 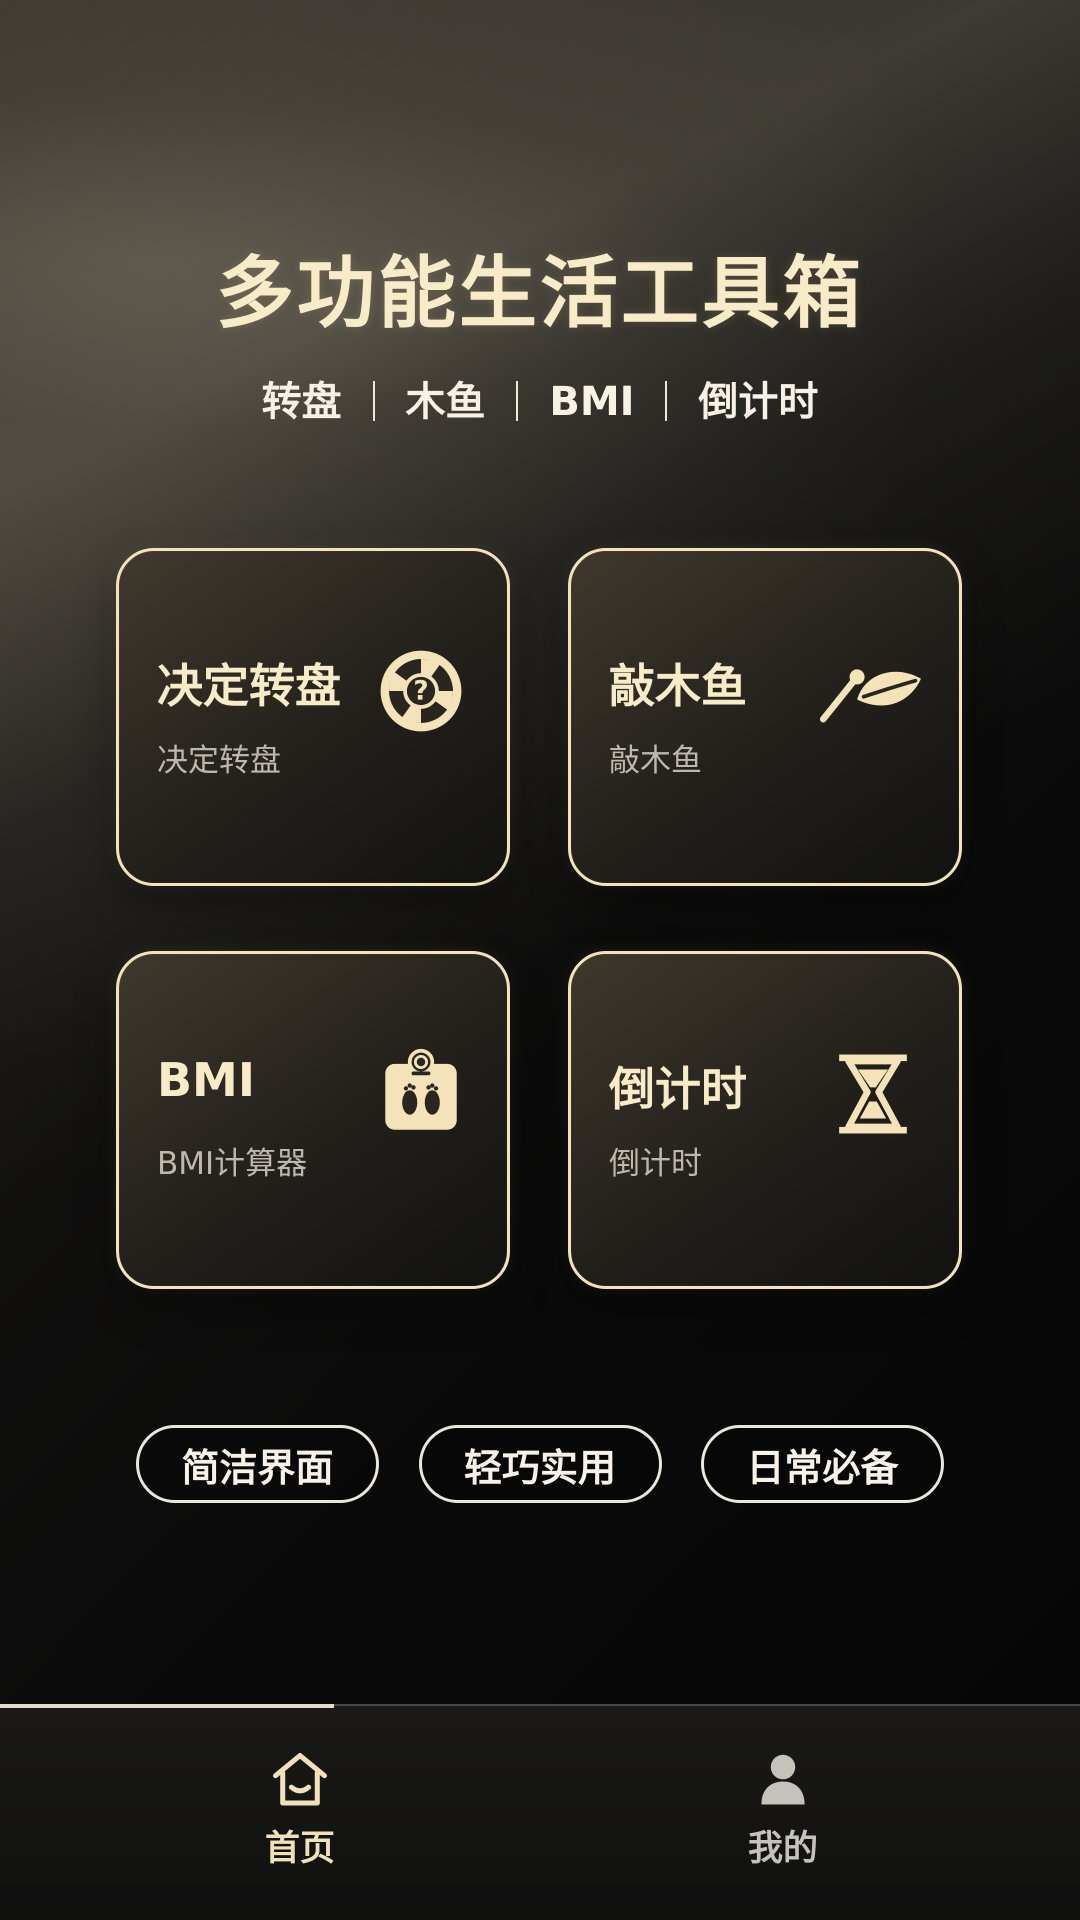 What do you see at coordinates (445, 402) in the screenshot?
I see `feature-label-woodfish: 木鱼` at bounding box center [445, 402].